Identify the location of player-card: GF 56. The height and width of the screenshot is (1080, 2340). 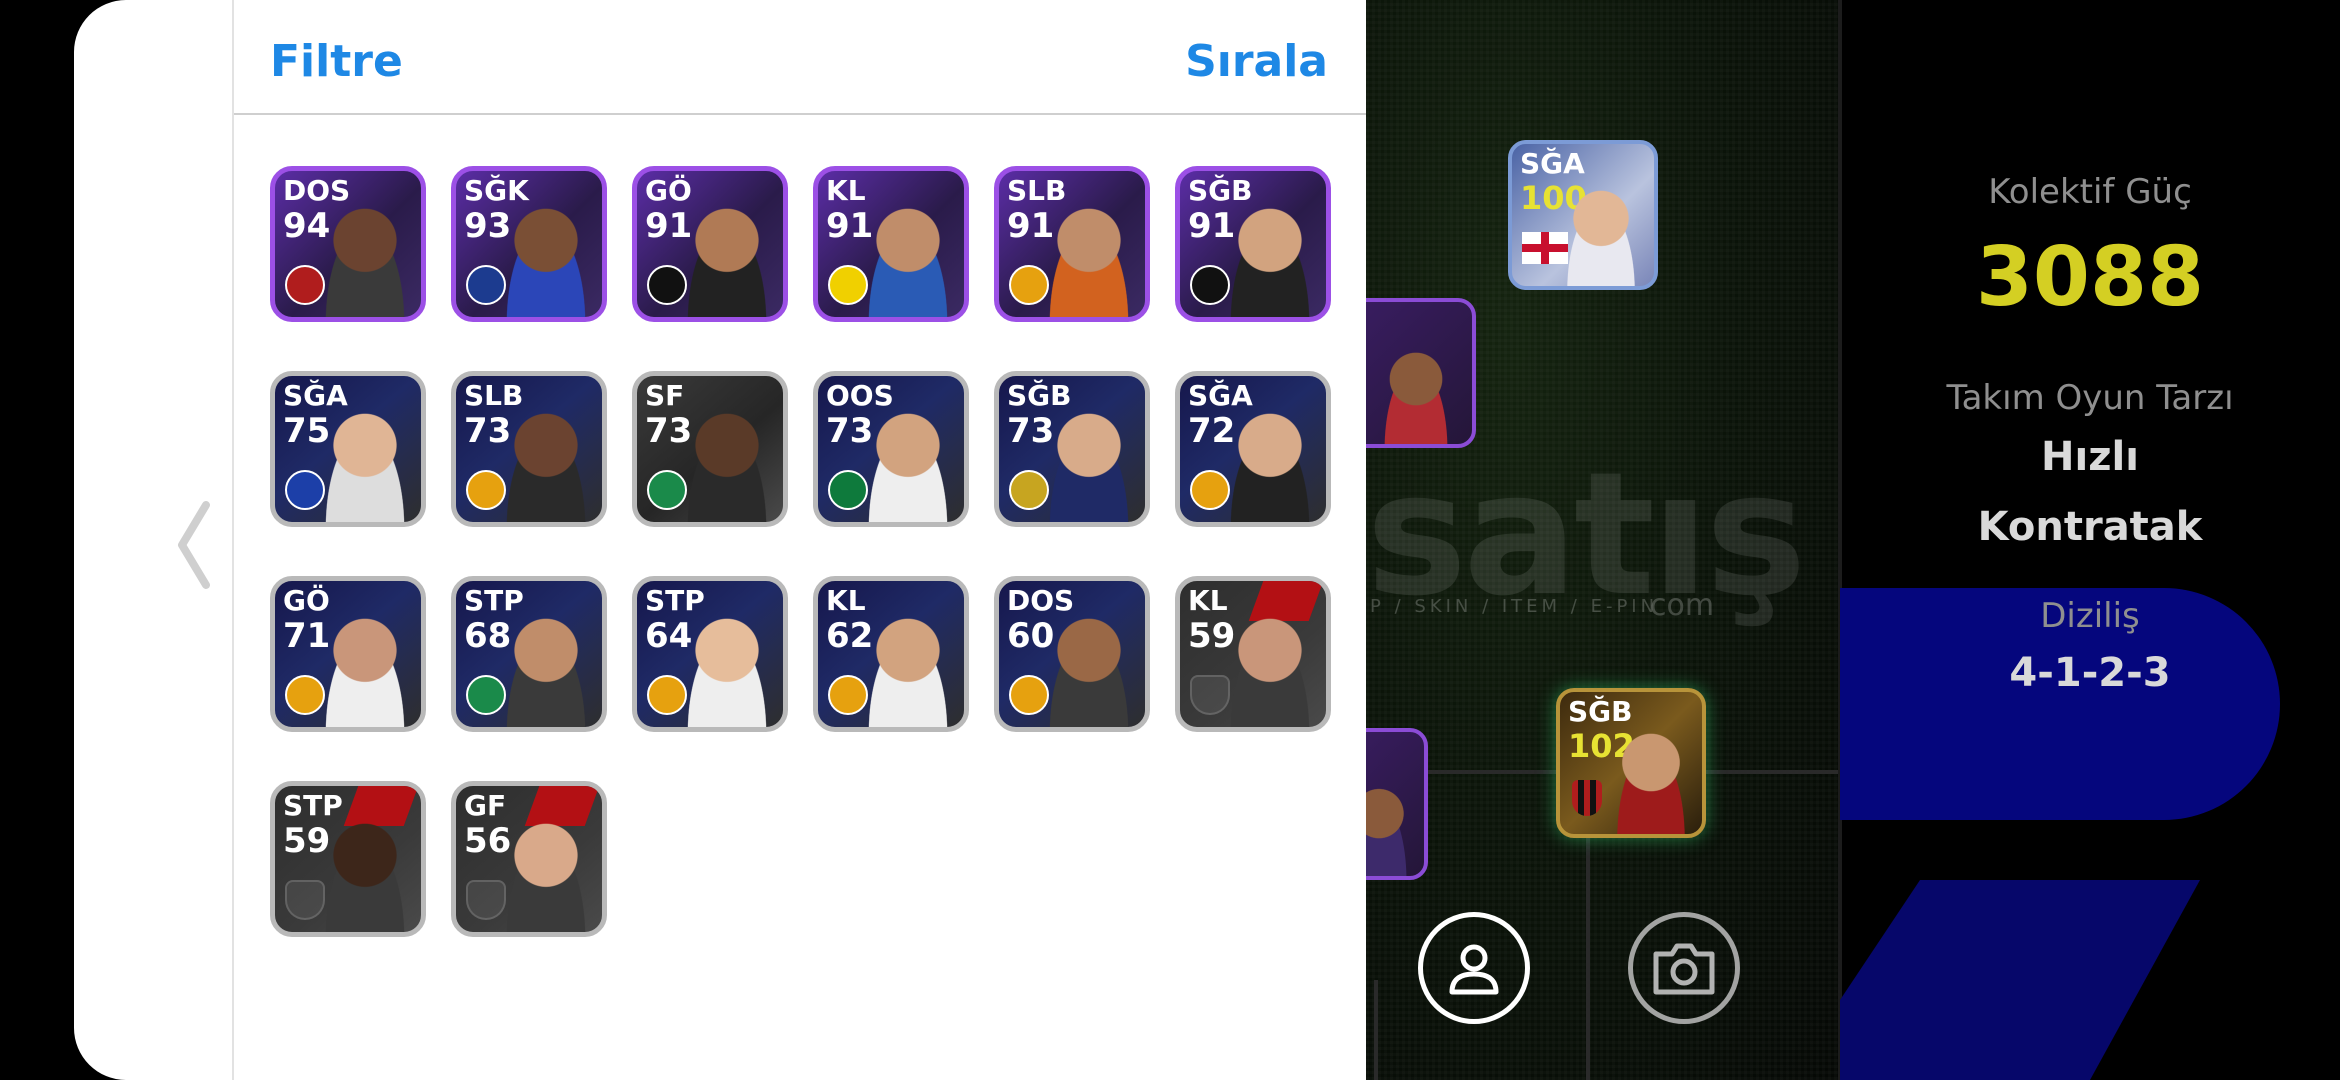
(529, 859).